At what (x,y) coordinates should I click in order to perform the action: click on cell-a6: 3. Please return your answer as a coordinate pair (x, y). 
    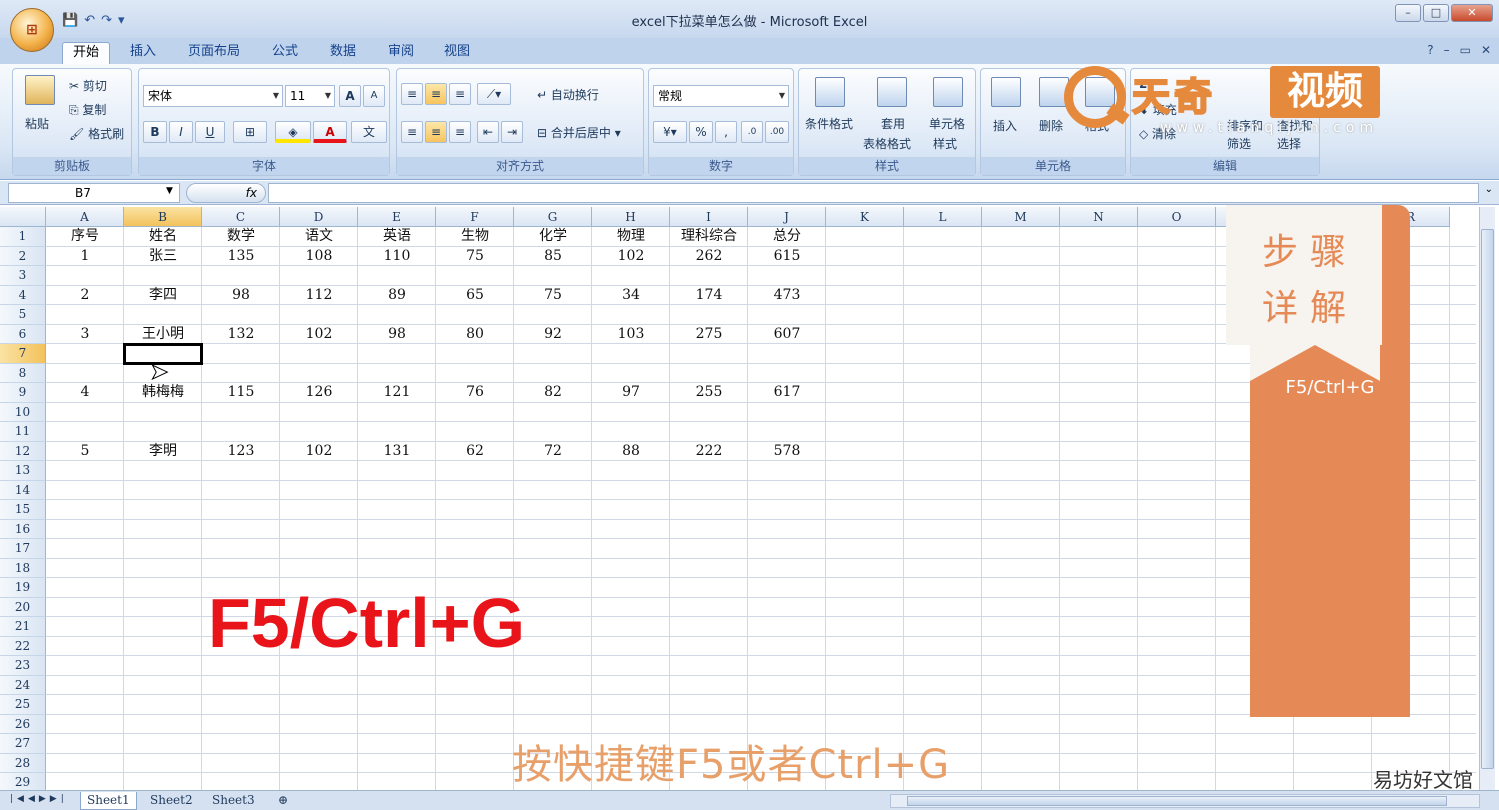
    Looking at the image, I should click on (85, 334).